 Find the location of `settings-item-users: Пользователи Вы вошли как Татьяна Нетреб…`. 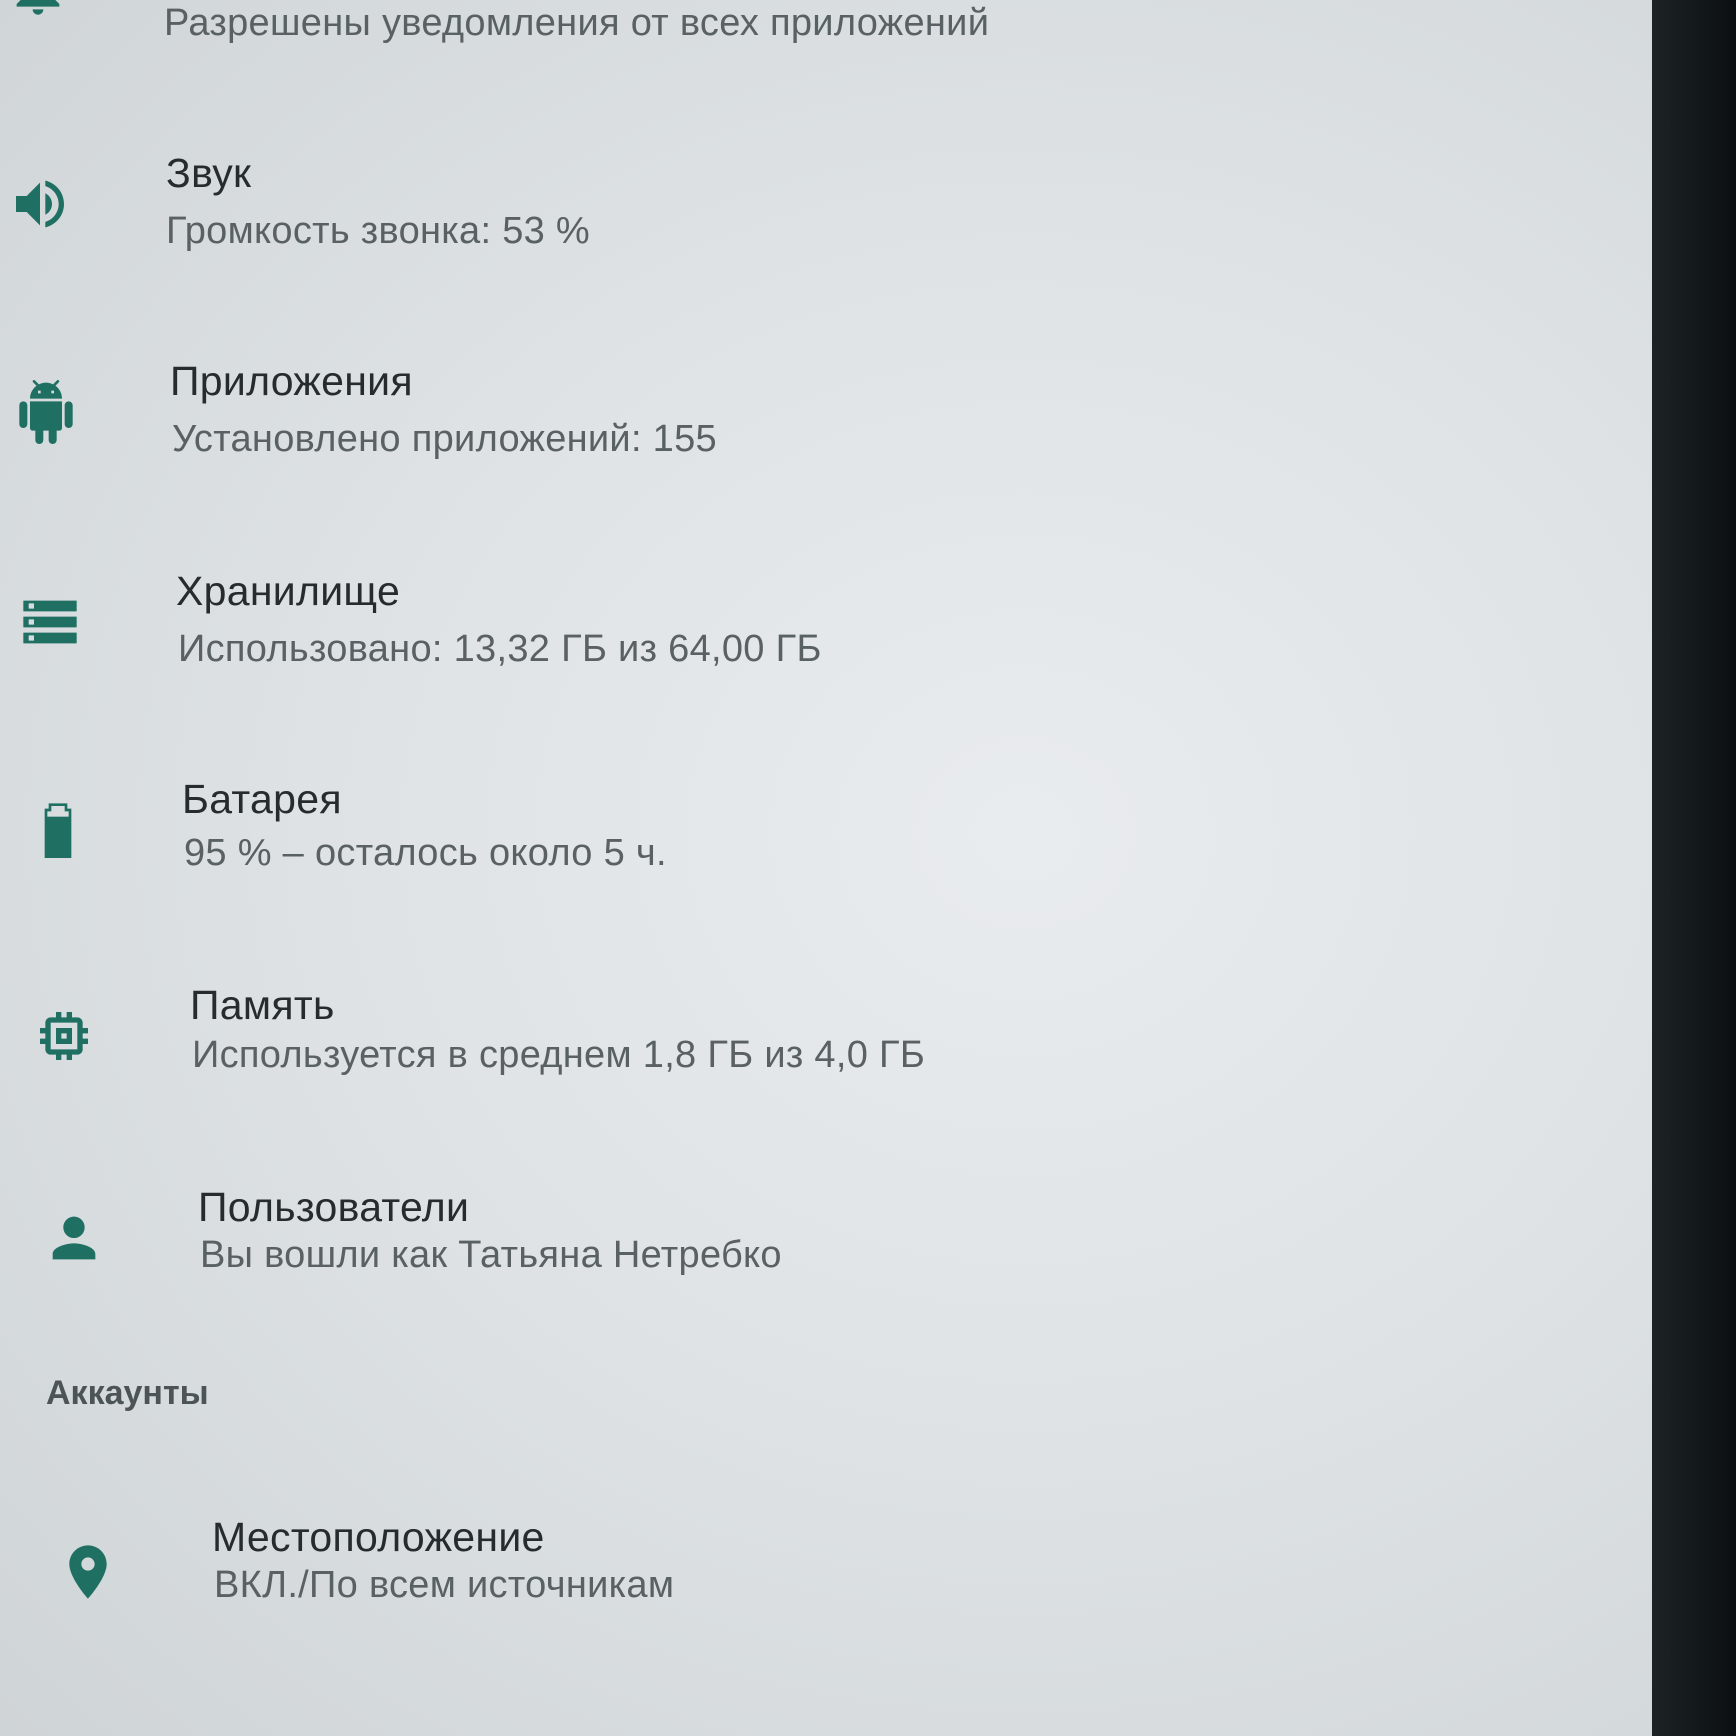

settings-item-users: Пользователи Вы вошли как Татьяна Нетреб… is located at coordinates (826, 1235).